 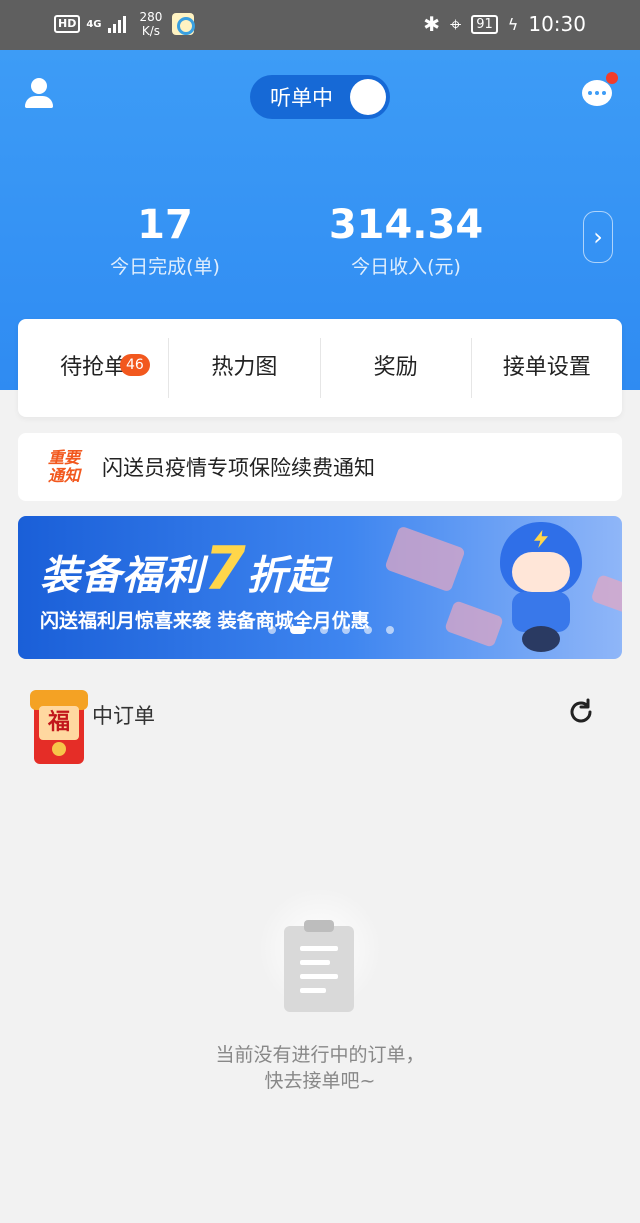 I want to click on tab-label: 热力图, so click(x=244, y=367).